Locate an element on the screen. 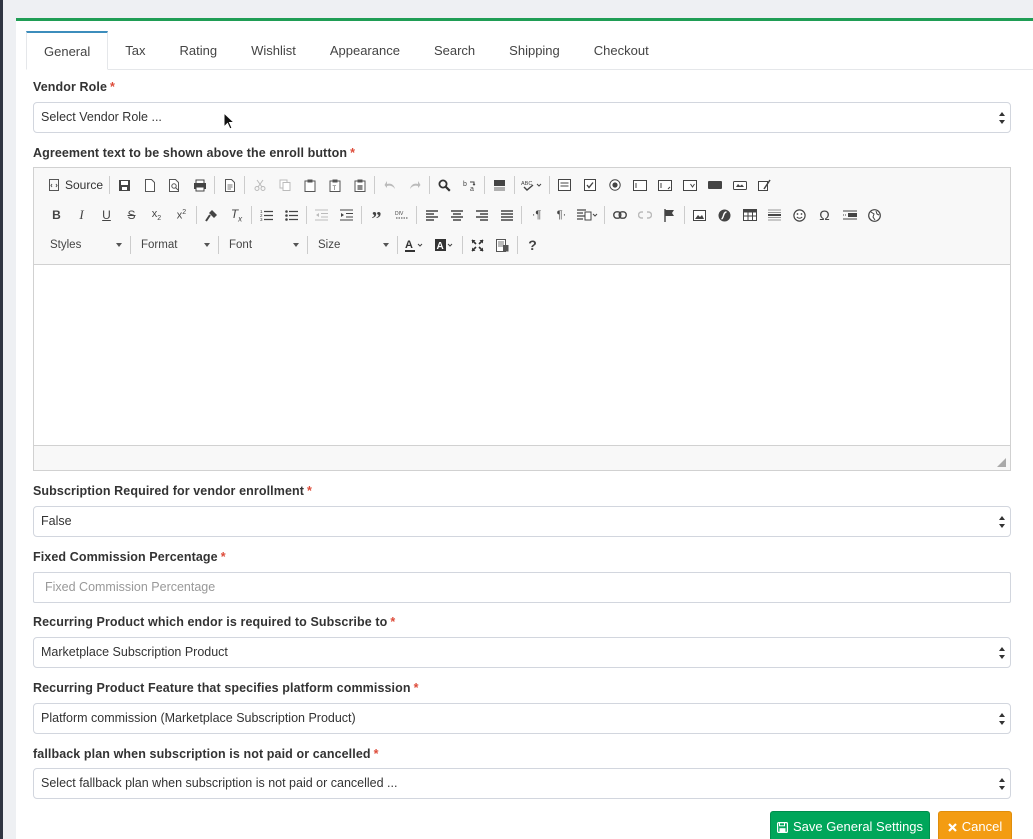  numbered-list-icon: 123 is located at coordinates (266, 215).